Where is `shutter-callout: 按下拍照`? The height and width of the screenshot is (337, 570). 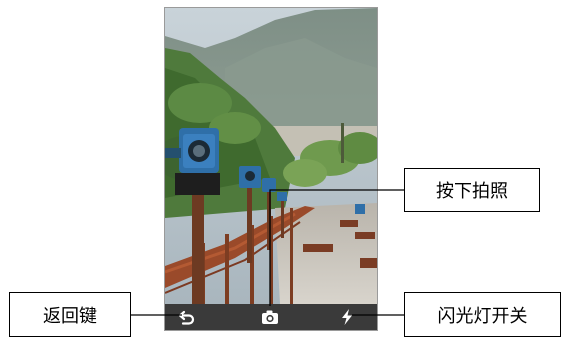 shutter-callout: 按下拍照 is located at coordinates (472, 190).